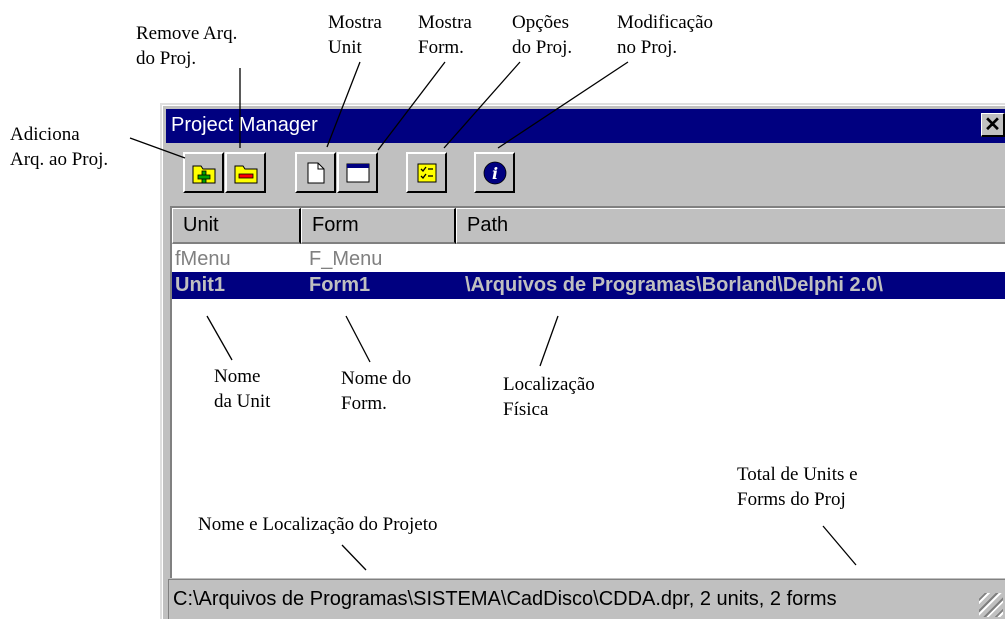  I want to click on info-icon: i, so click(494, 172).